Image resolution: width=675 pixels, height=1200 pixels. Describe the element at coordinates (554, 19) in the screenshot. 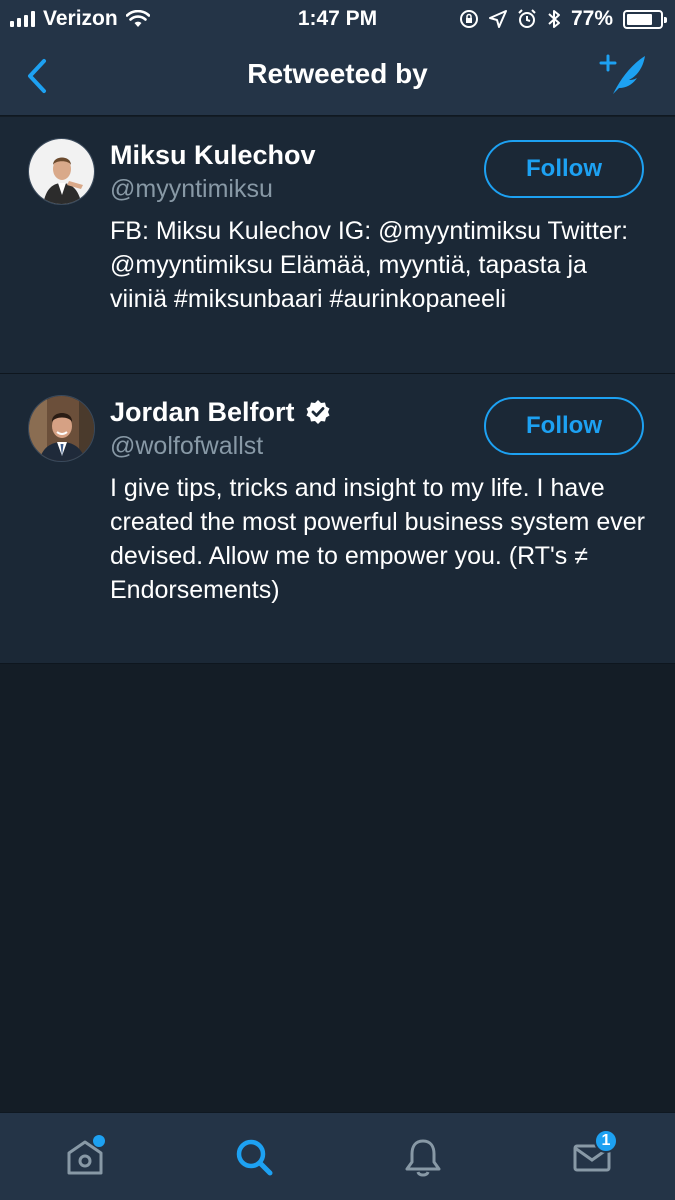

I see `bluetooth-icon` at that location.